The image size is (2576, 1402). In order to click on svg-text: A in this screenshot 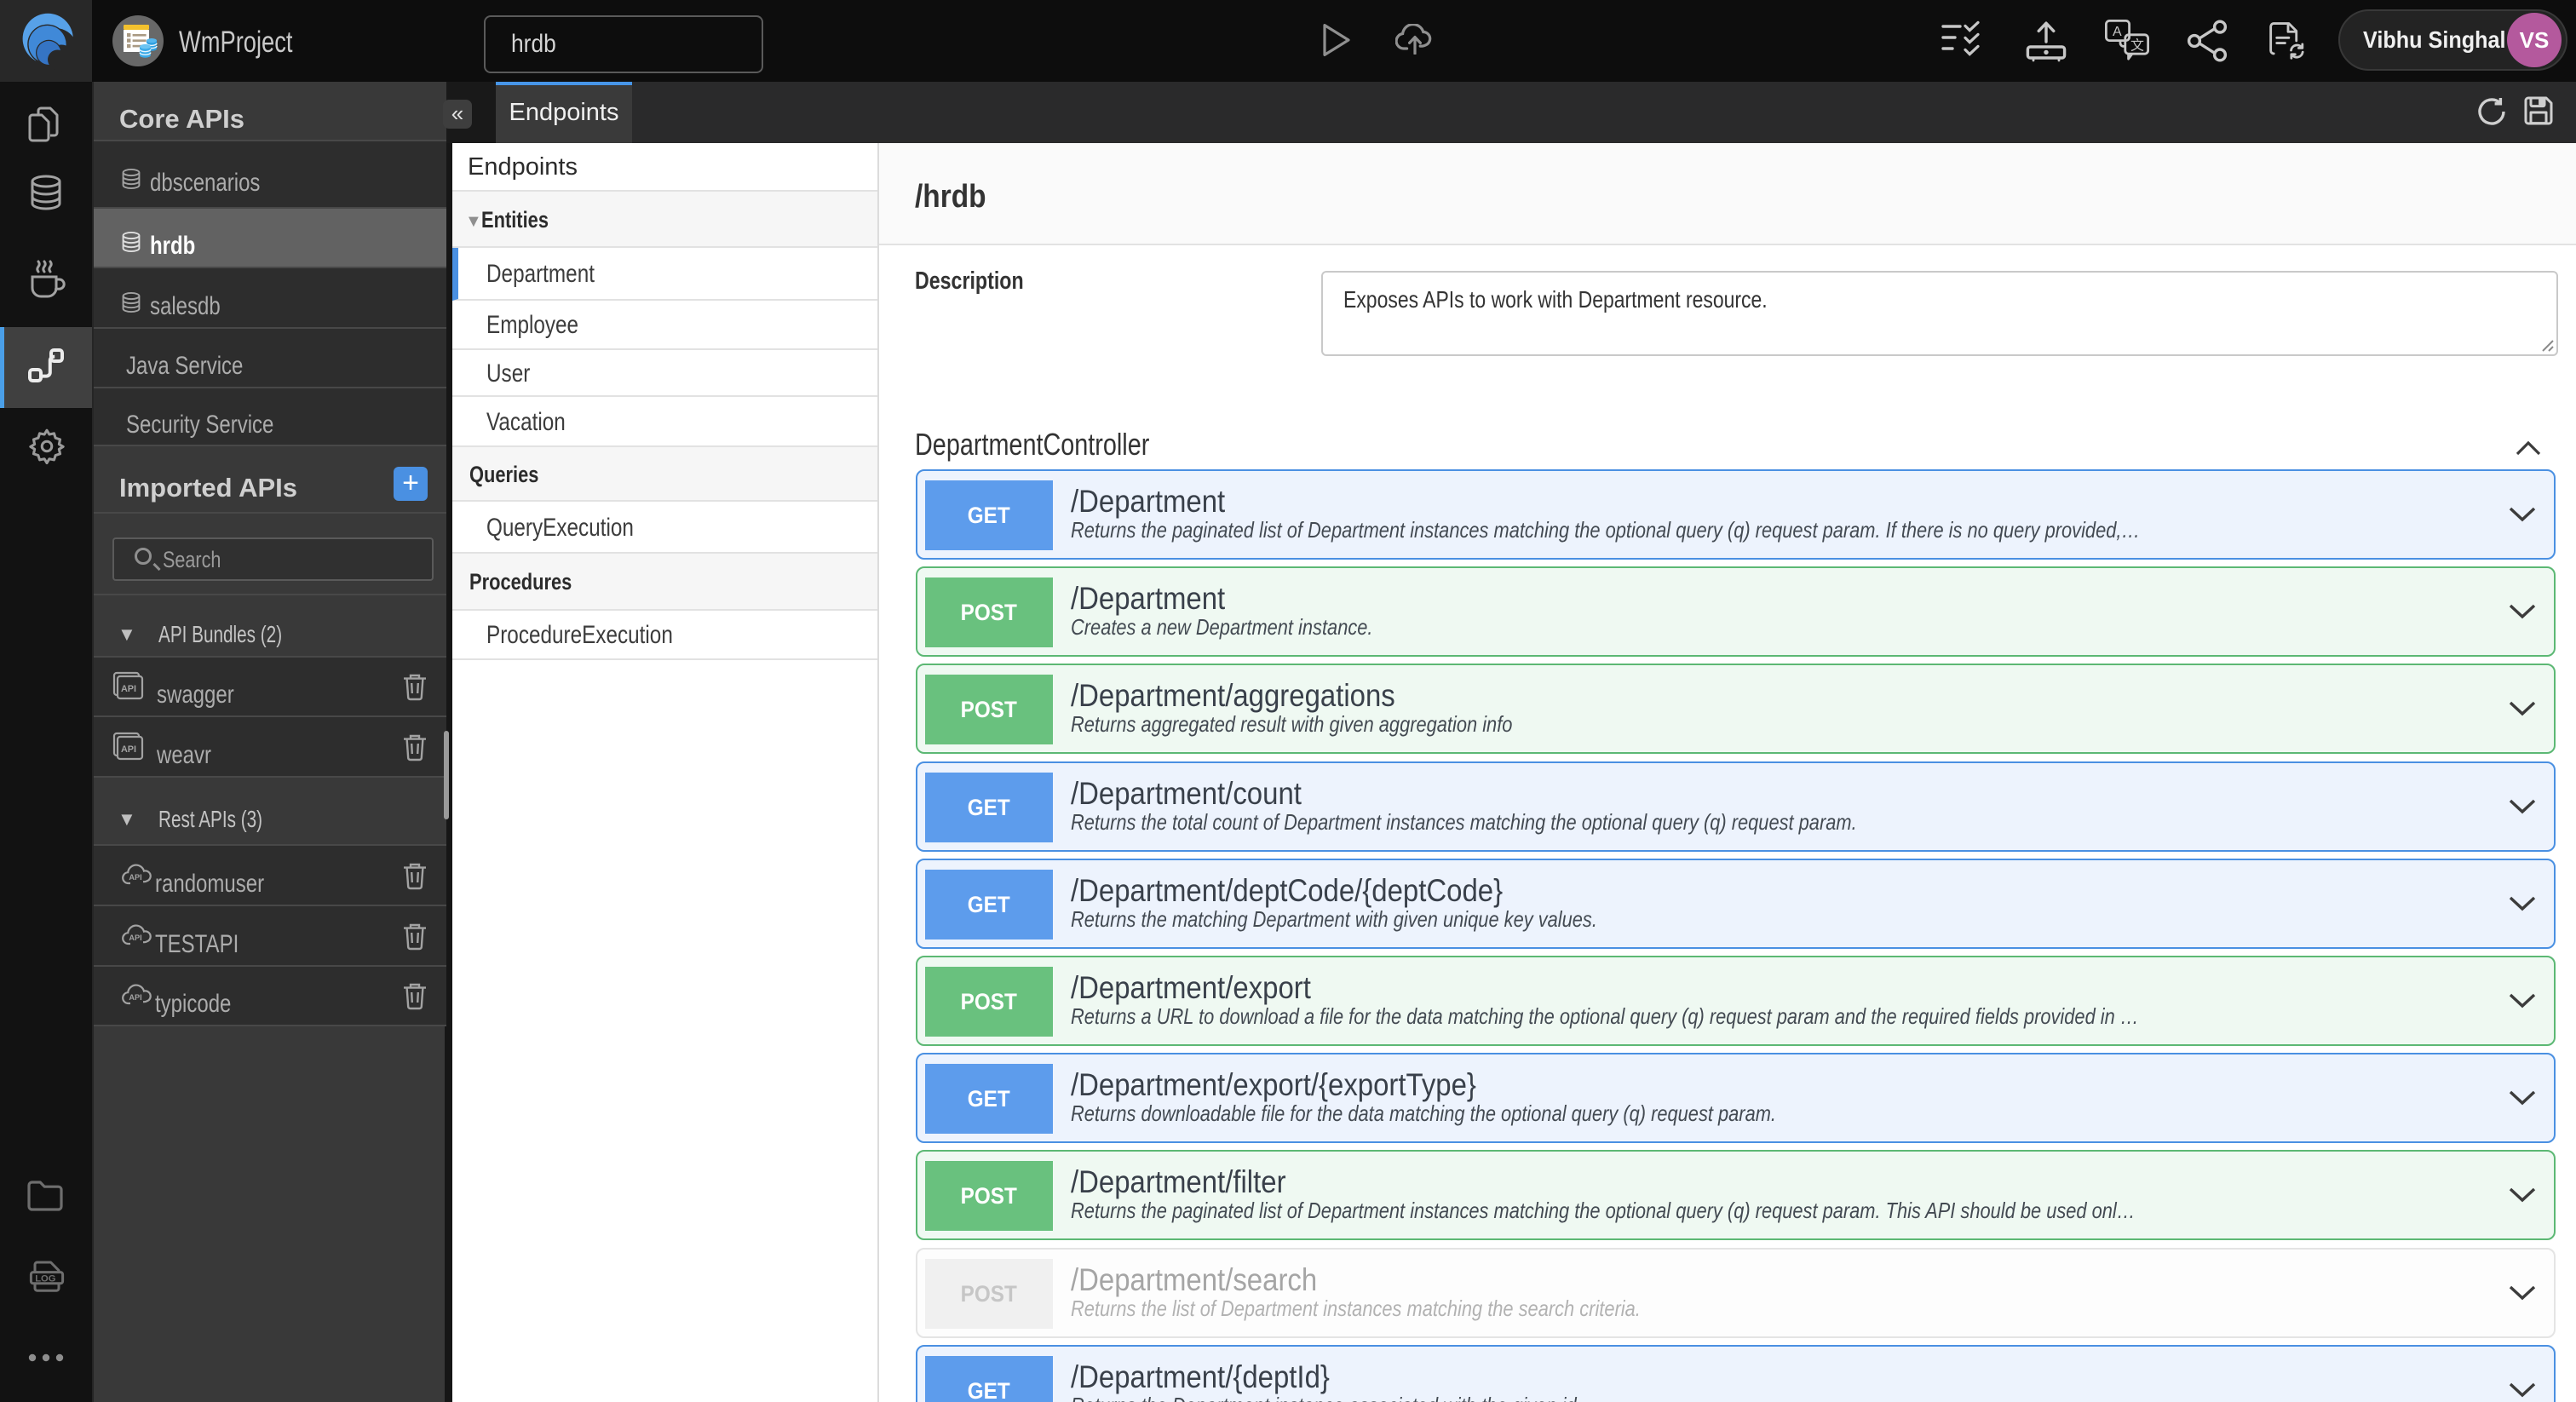, I will do `click(2117, 32)`.